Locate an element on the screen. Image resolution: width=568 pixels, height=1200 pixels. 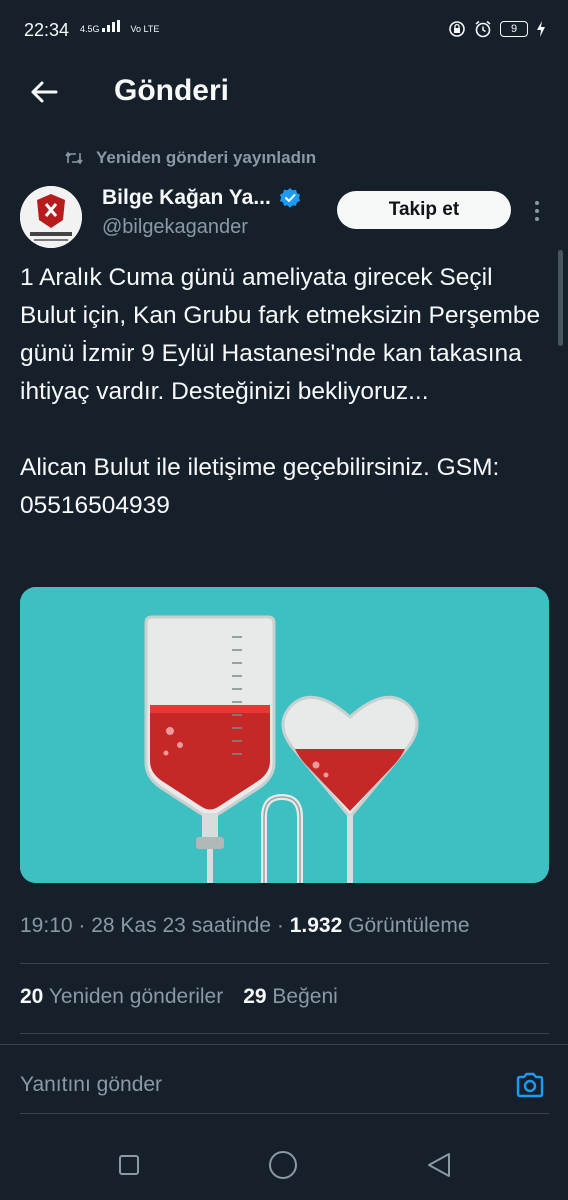
signal-label: 4.5G is located at coordinates (90, 29).